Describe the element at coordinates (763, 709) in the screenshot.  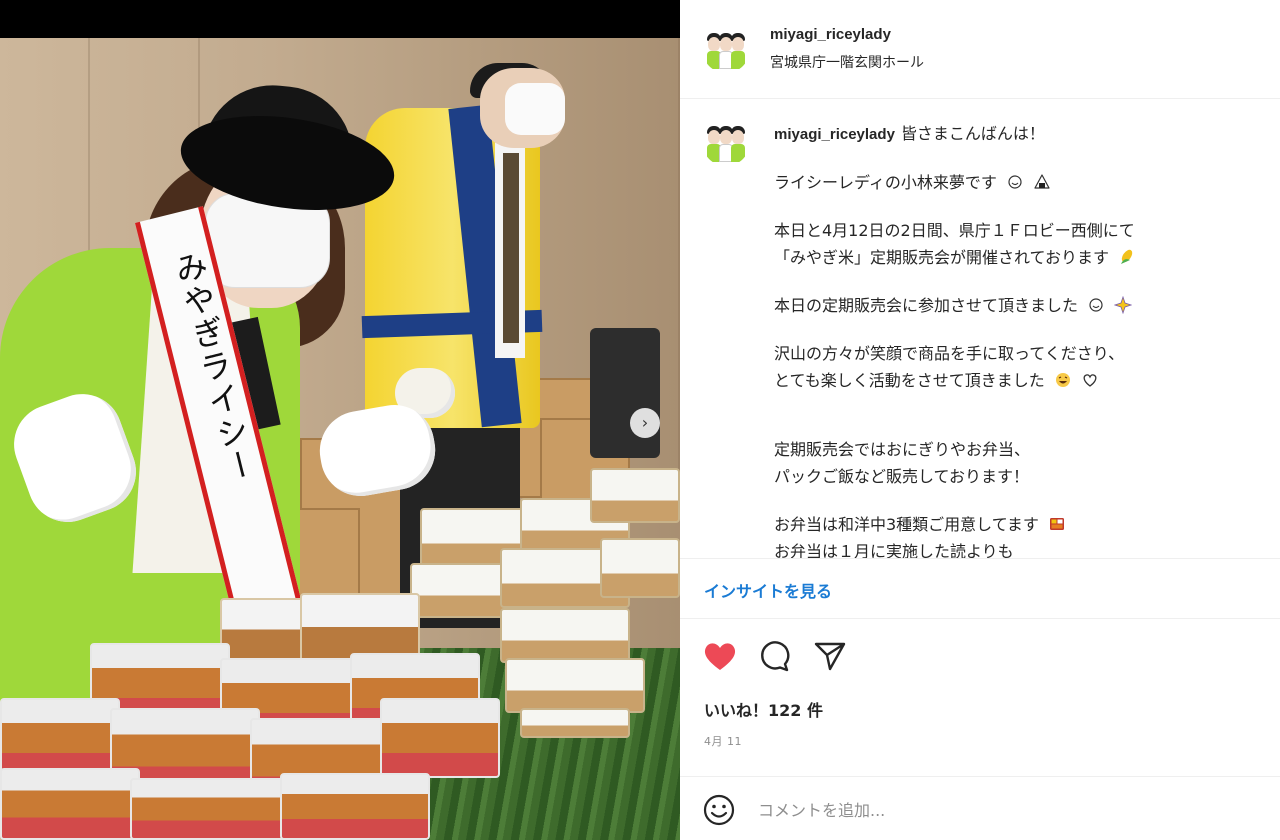
I see `like-count: いいね！122 件` at that location.